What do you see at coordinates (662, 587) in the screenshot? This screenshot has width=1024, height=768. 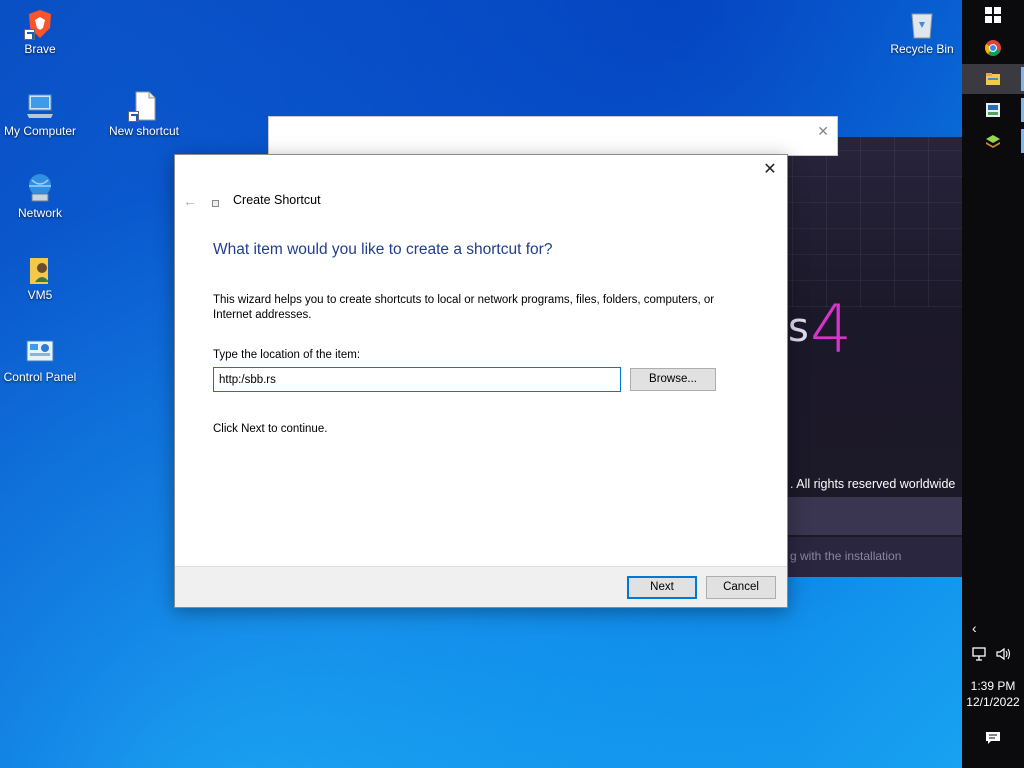 I see `next-button: Next` at bounding box center [662, 587].